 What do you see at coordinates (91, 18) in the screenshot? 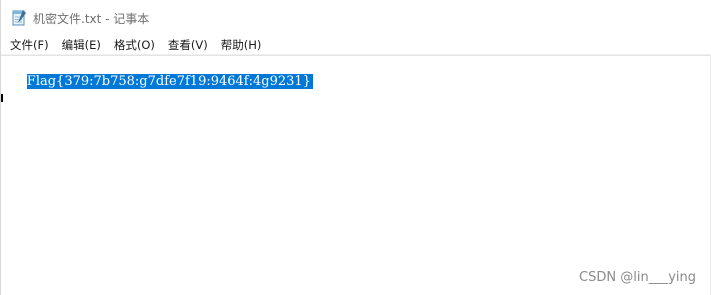
I see `window-title: 机密文件.txt - 记事本` at bounding box center [91, 18].